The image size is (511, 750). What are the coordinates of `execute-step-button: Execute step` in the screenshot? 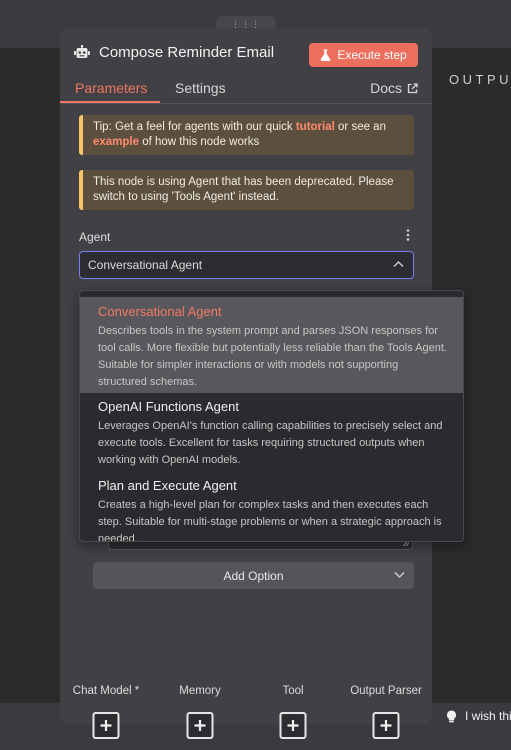 It's located at (363, 55).